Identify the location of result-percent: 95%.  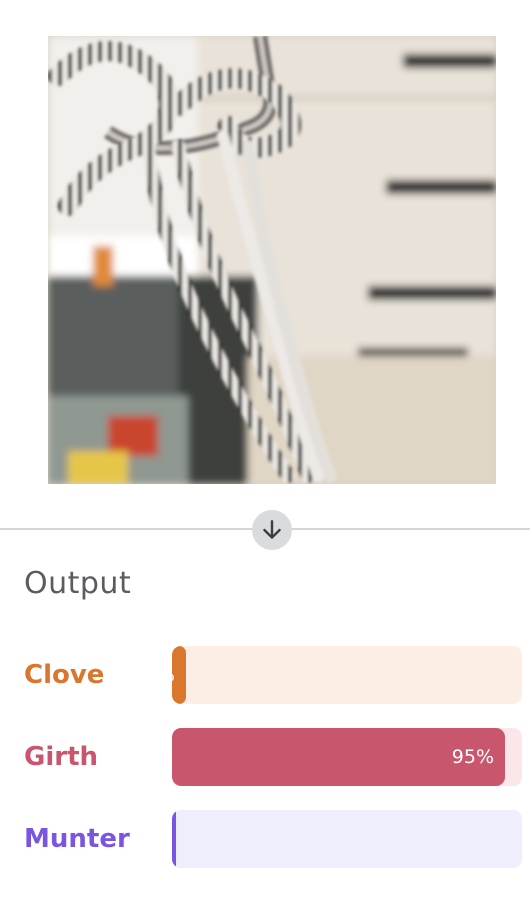
(472, 757).